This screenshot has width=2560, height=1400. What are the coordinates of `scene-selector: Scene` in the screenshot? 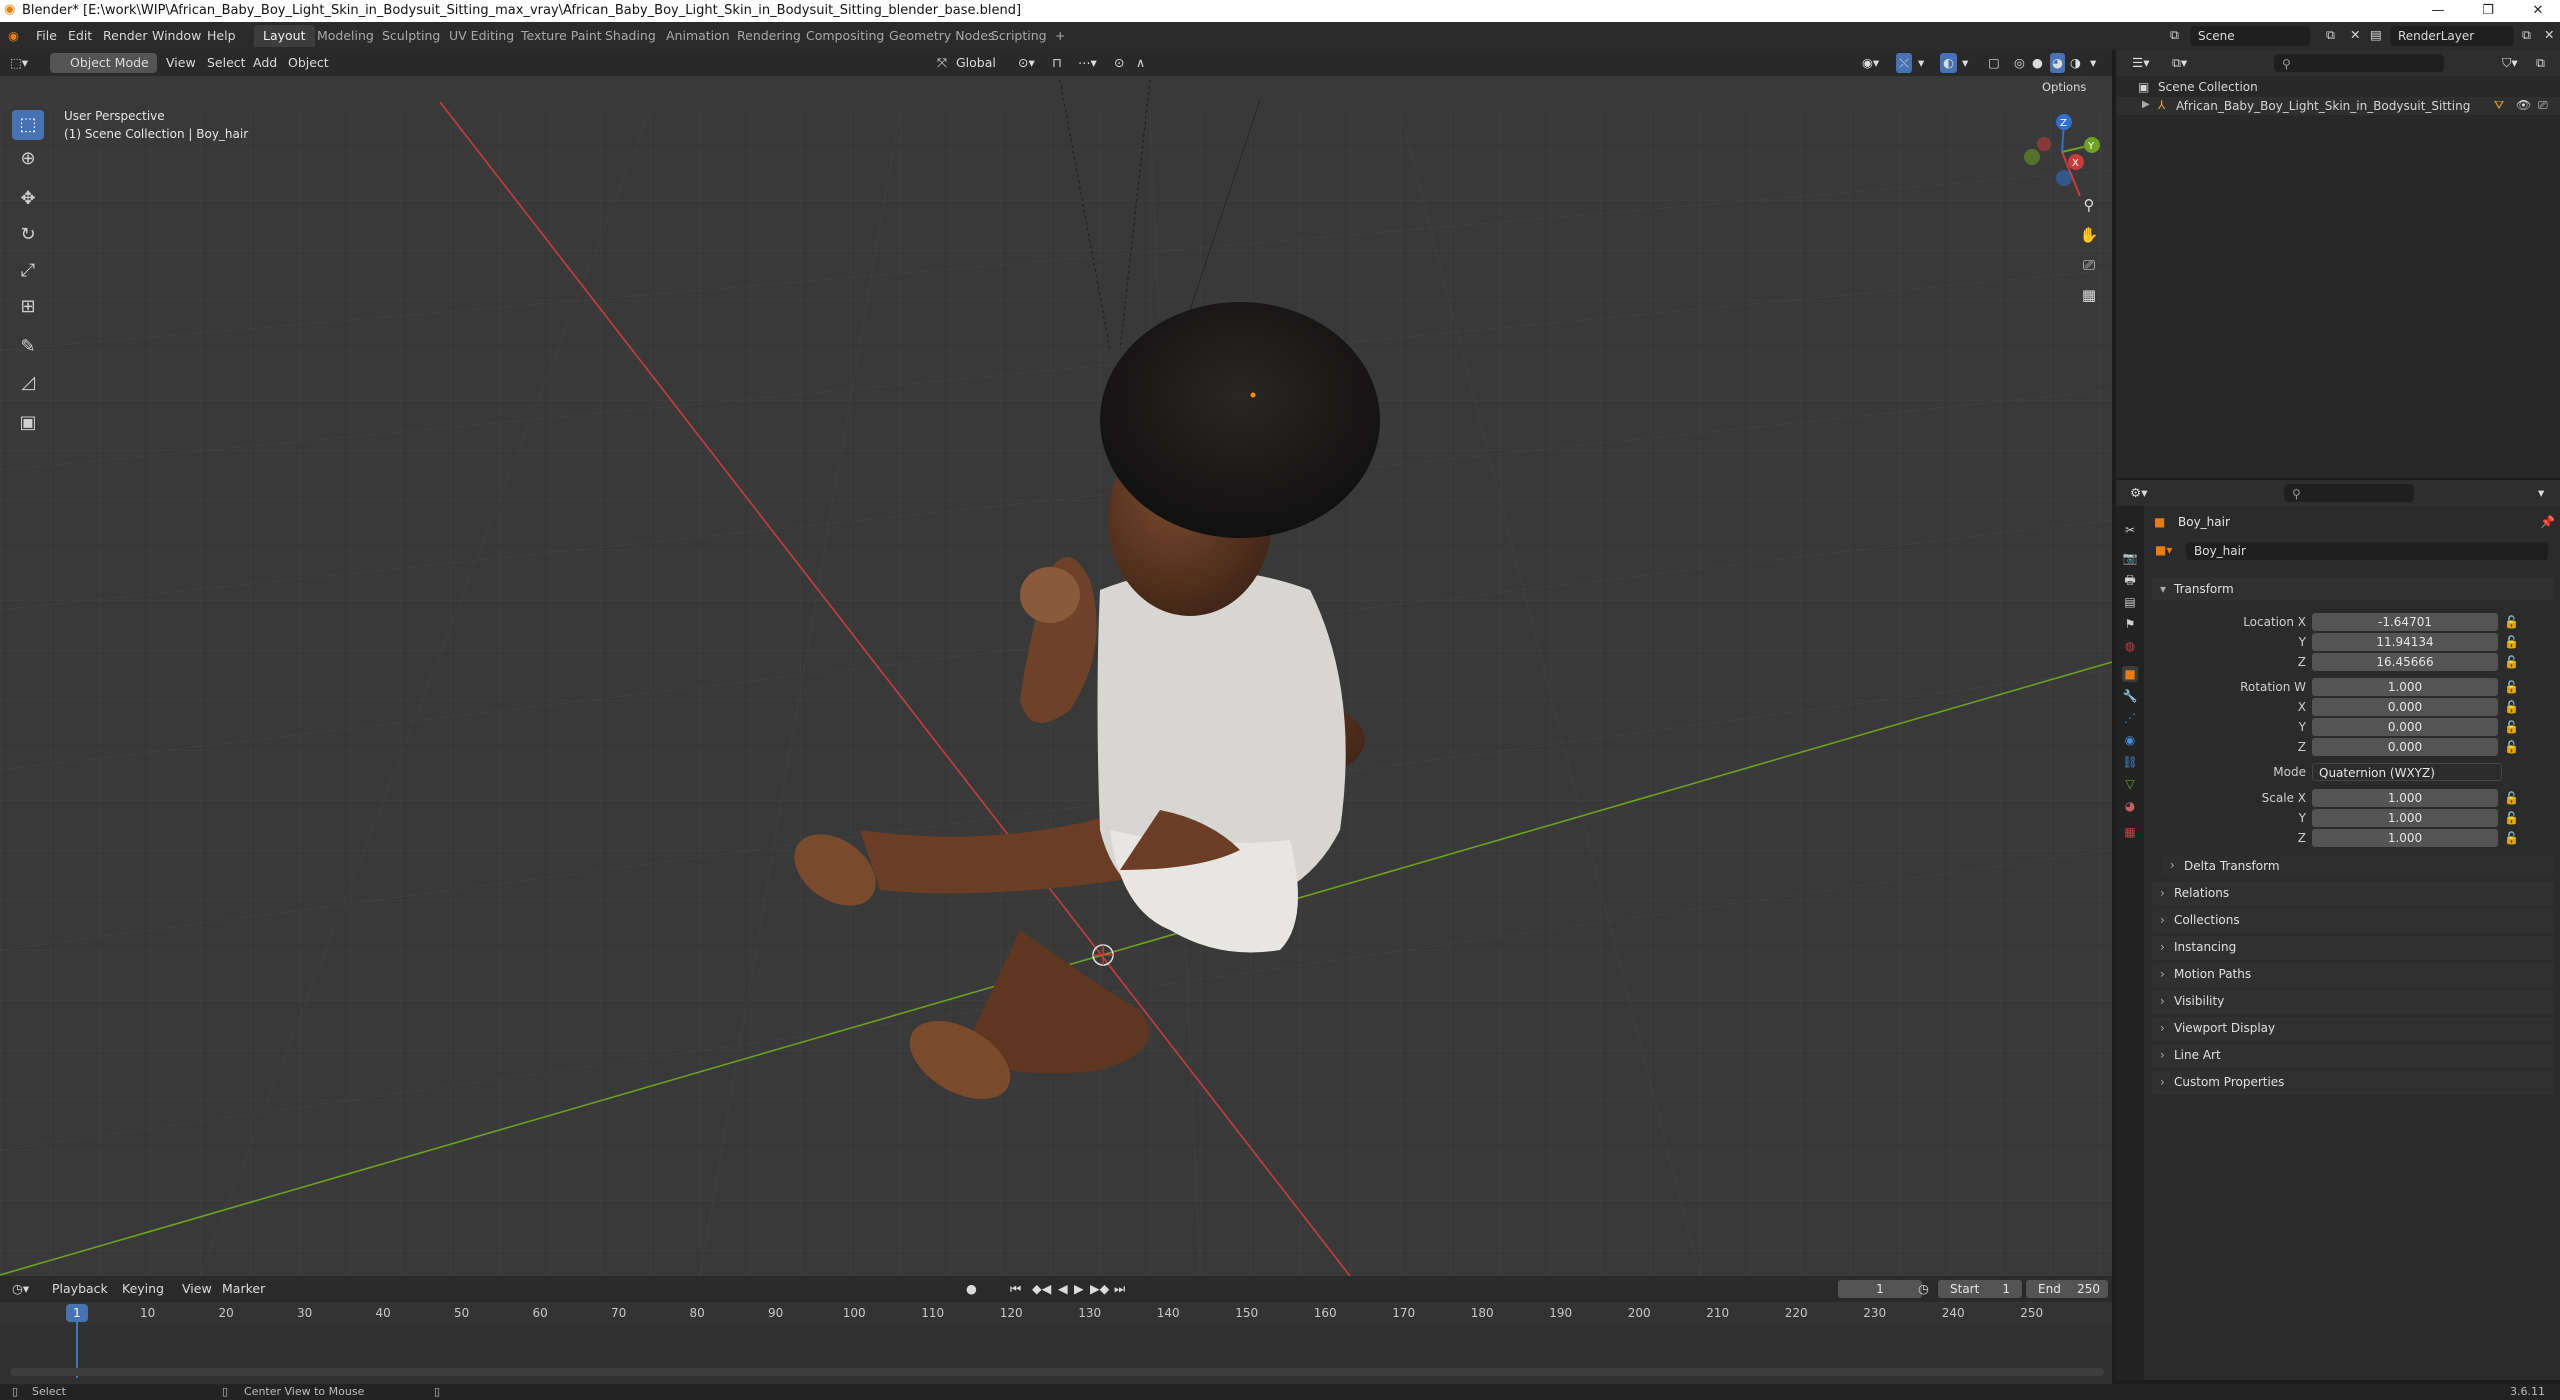 It's located at (2250, 36).